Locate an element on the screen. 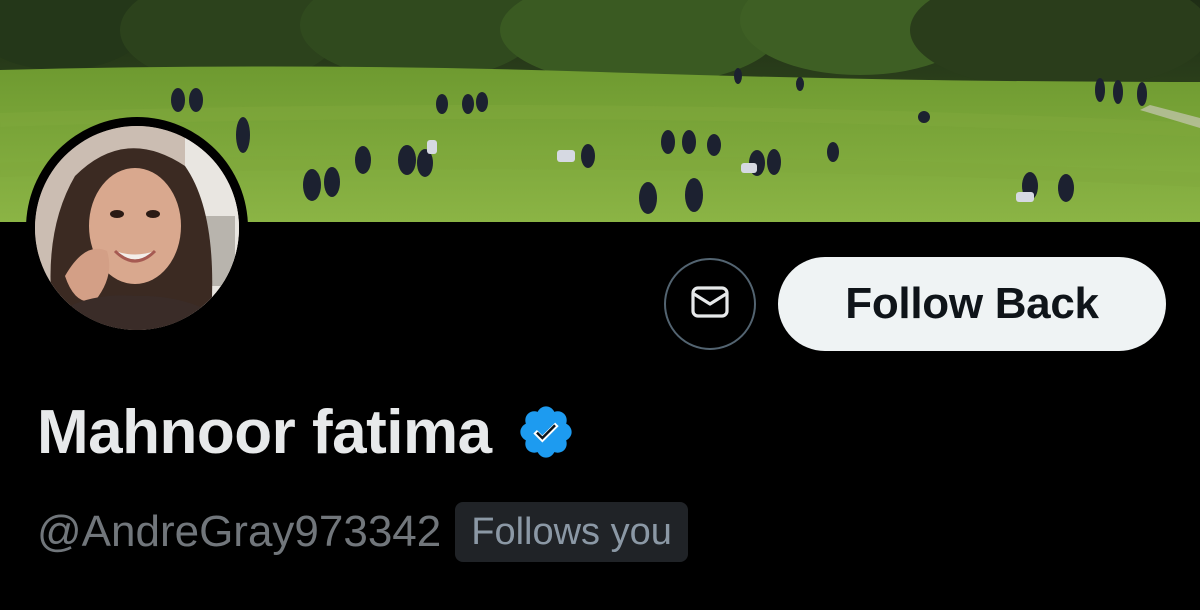  handle-row: @AndreGray973342 Follows you is located at coordinates (362, 532).